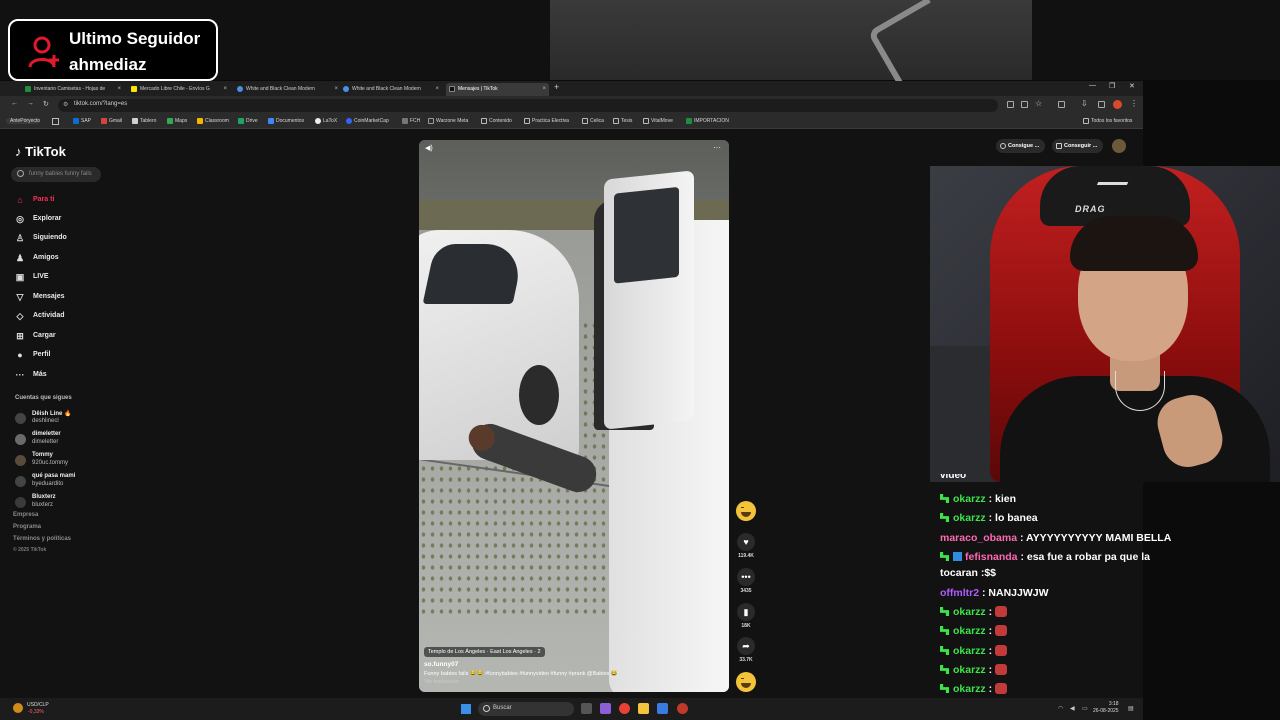  I want to click on bookmark-vitalmove: VitalMove, so click(658, 121).